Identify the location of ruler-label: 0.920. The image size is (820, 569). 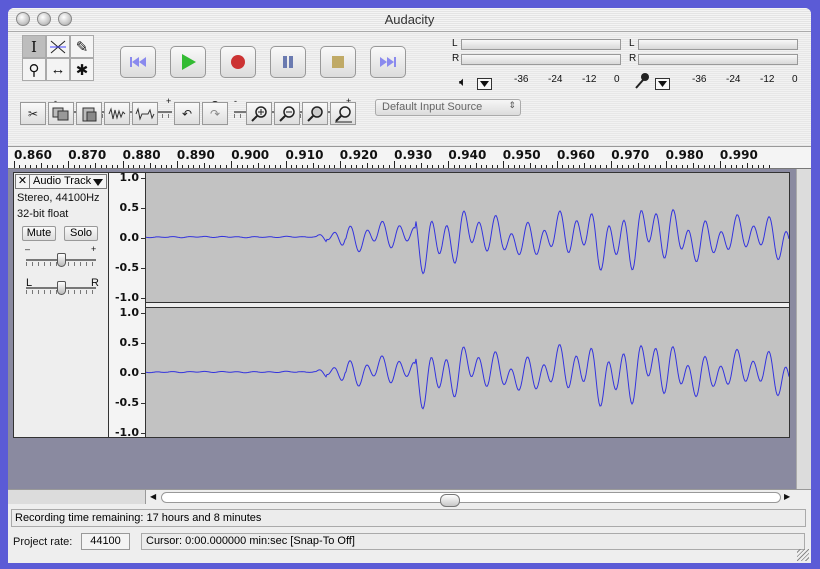
(358, 155).